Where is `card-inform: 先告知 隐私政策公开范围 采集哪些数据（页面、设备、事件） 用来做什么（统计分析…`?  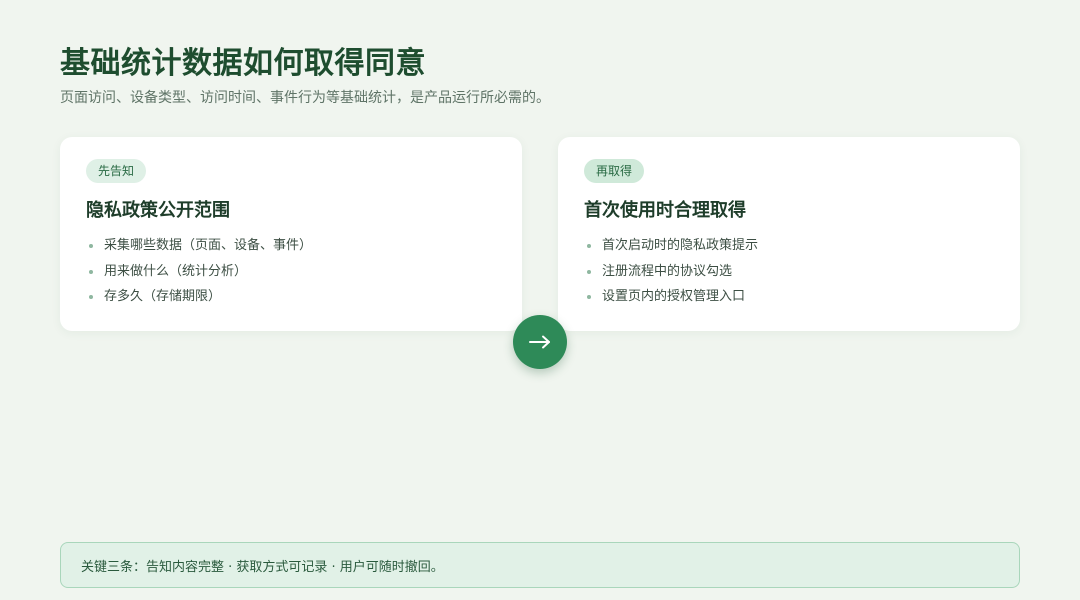
card-inform: 先告知 隐私政策公开范围 采集哪些数据（页面、设备、事件） 用来做什么（统计分析… is located at coordinates (291, 234).